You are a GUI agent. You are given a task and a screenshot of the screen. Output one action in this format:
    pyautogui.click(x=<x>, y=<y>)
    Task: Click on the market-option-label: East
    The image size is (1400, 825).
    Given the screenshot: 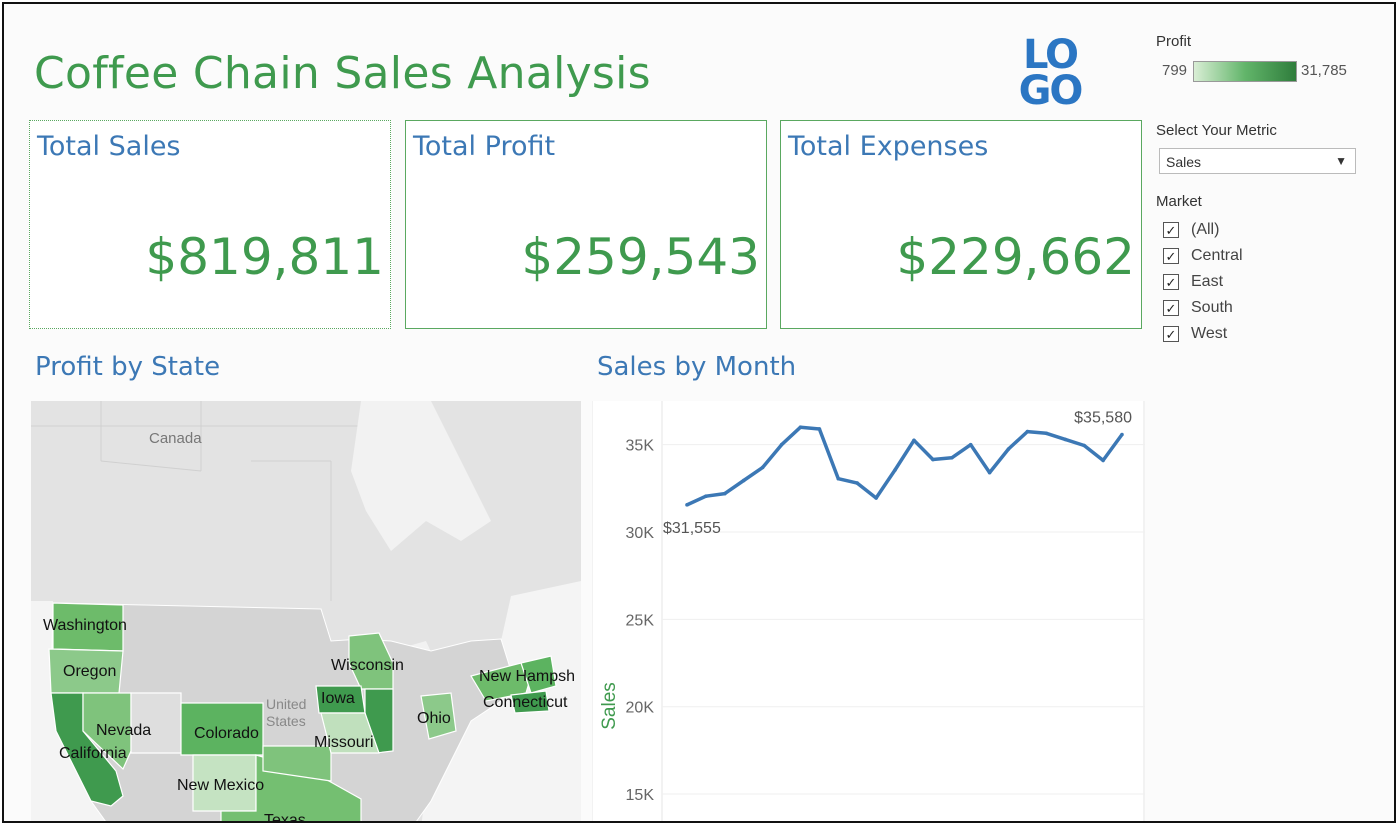 What is the action you would take?
    pyautogui.click(x=1207, y=281)
    